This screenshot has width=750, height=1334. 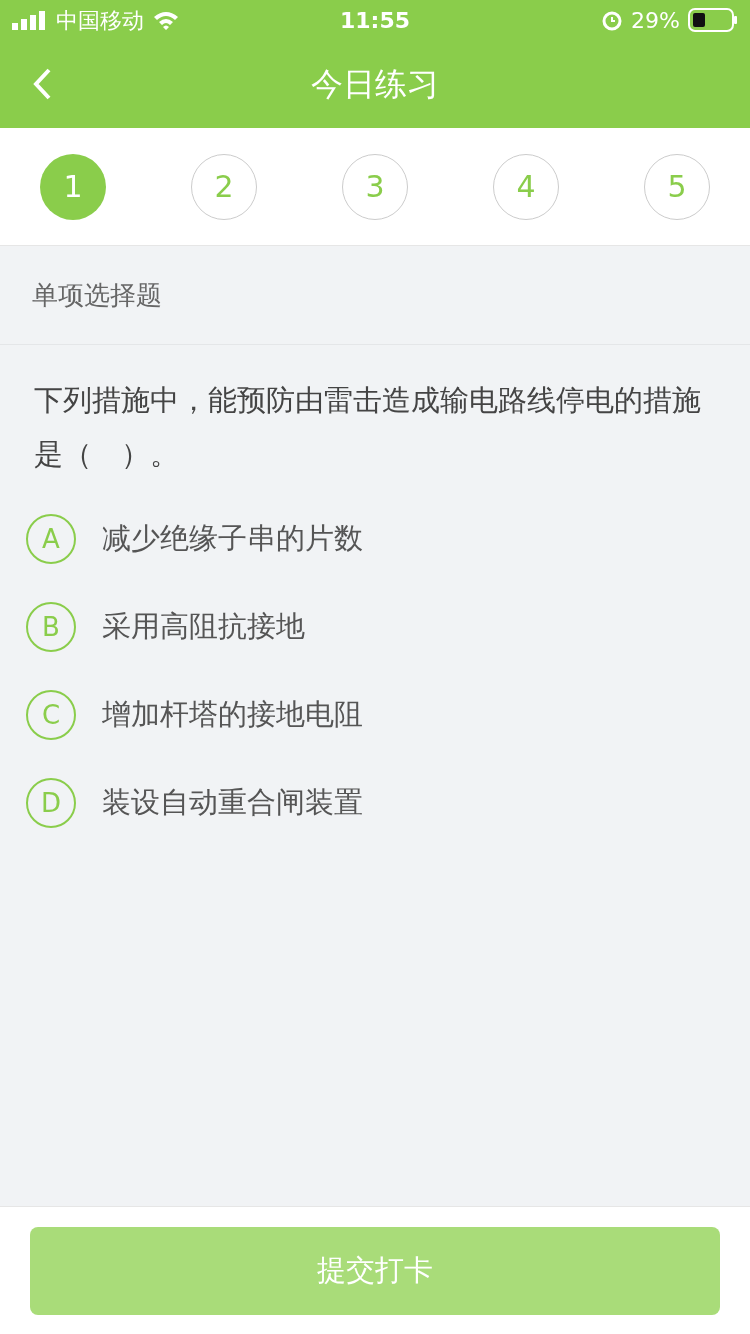 I want to click on option-text: 装设自动重合闸装置, so click(x=232, y=803).